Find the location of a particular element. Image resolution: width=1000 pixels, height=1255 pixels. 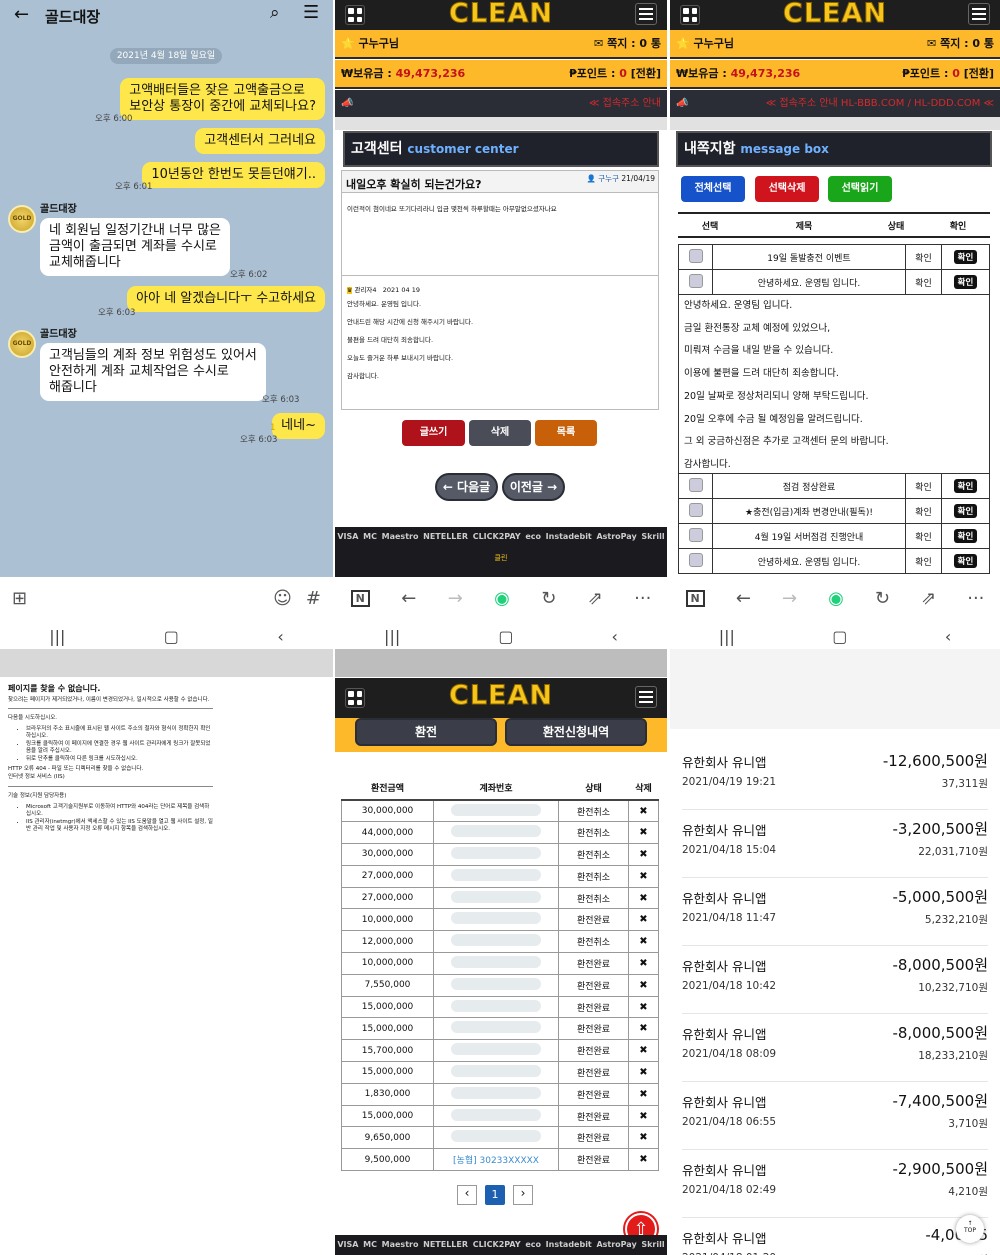

delete-selected-button: 선택삭제 is located at coordinates (787, 189).